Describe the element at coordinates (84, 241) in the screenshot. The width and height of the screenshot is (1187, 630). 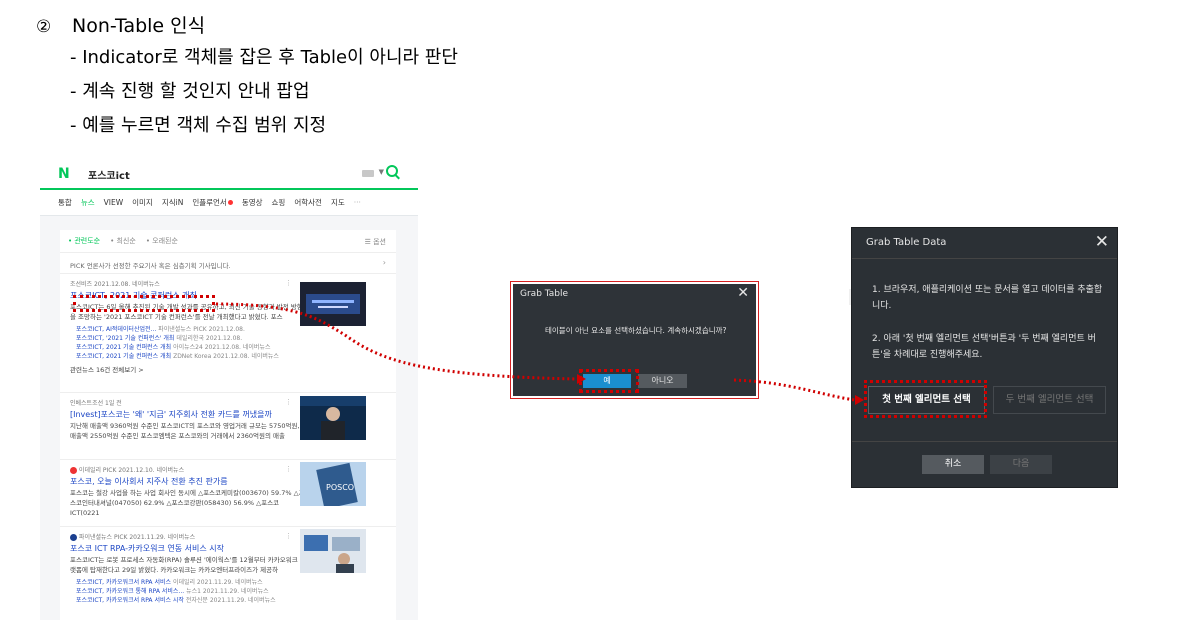
I see `filter-relevance: • 관련도순` at that location.